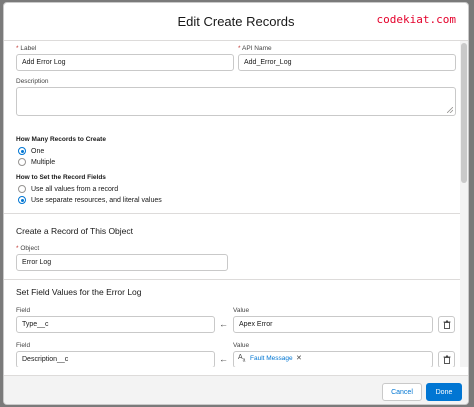 The width and height of the screenshot is (474, 407). What do you see at coordinates (61, 177) in the screenshot?
I see `how-to-set-title: How to Set the Record Fields` at bounding box center [61, 177].